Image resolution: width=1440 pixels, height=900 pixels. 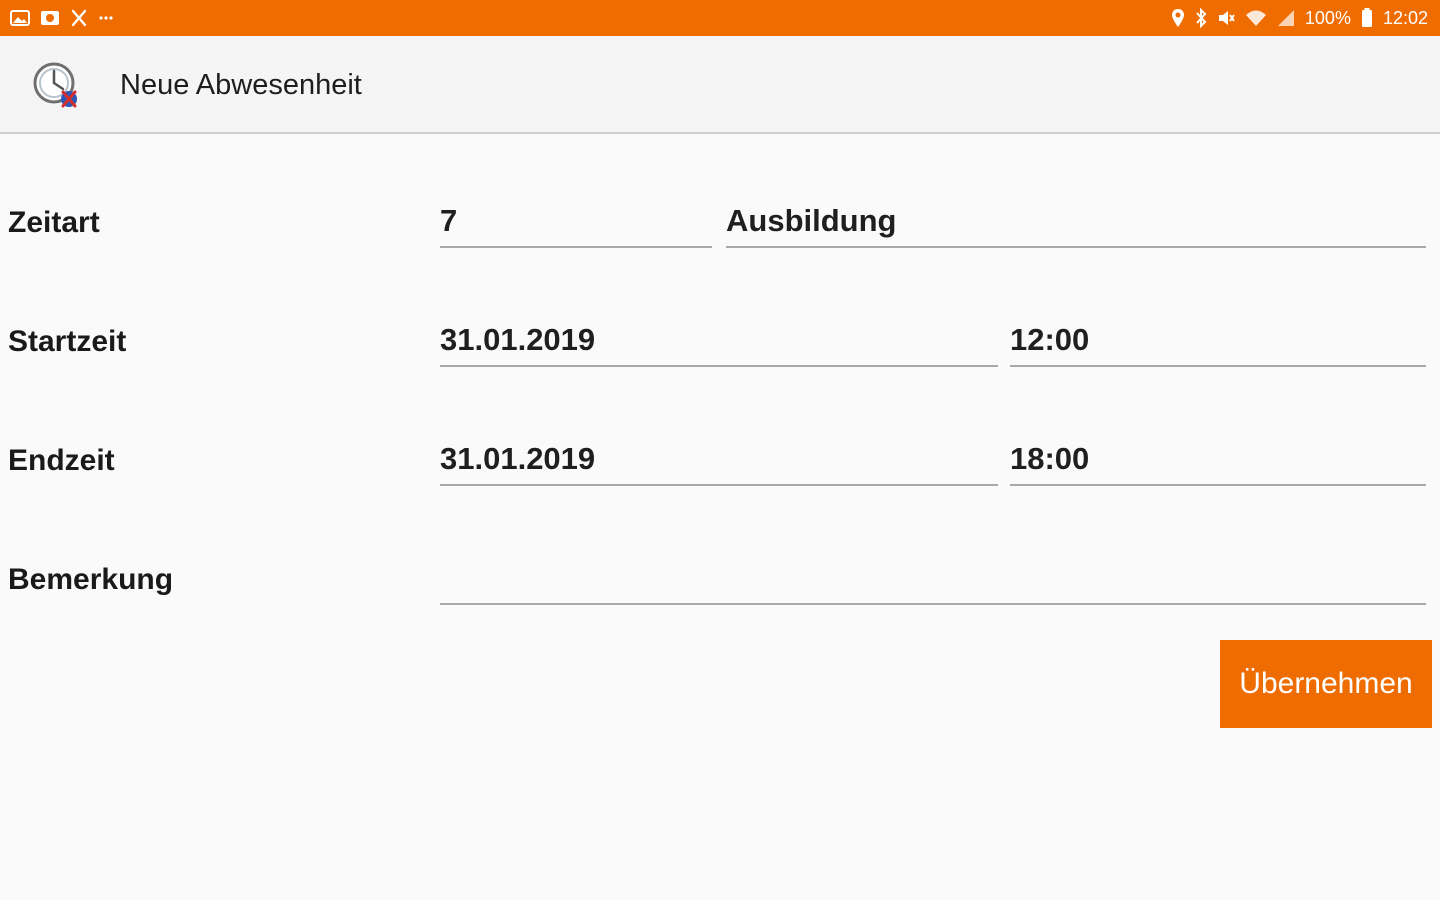 I want to click on startzeit-date-field: 31.01.2019, so click(x=719, y=343).